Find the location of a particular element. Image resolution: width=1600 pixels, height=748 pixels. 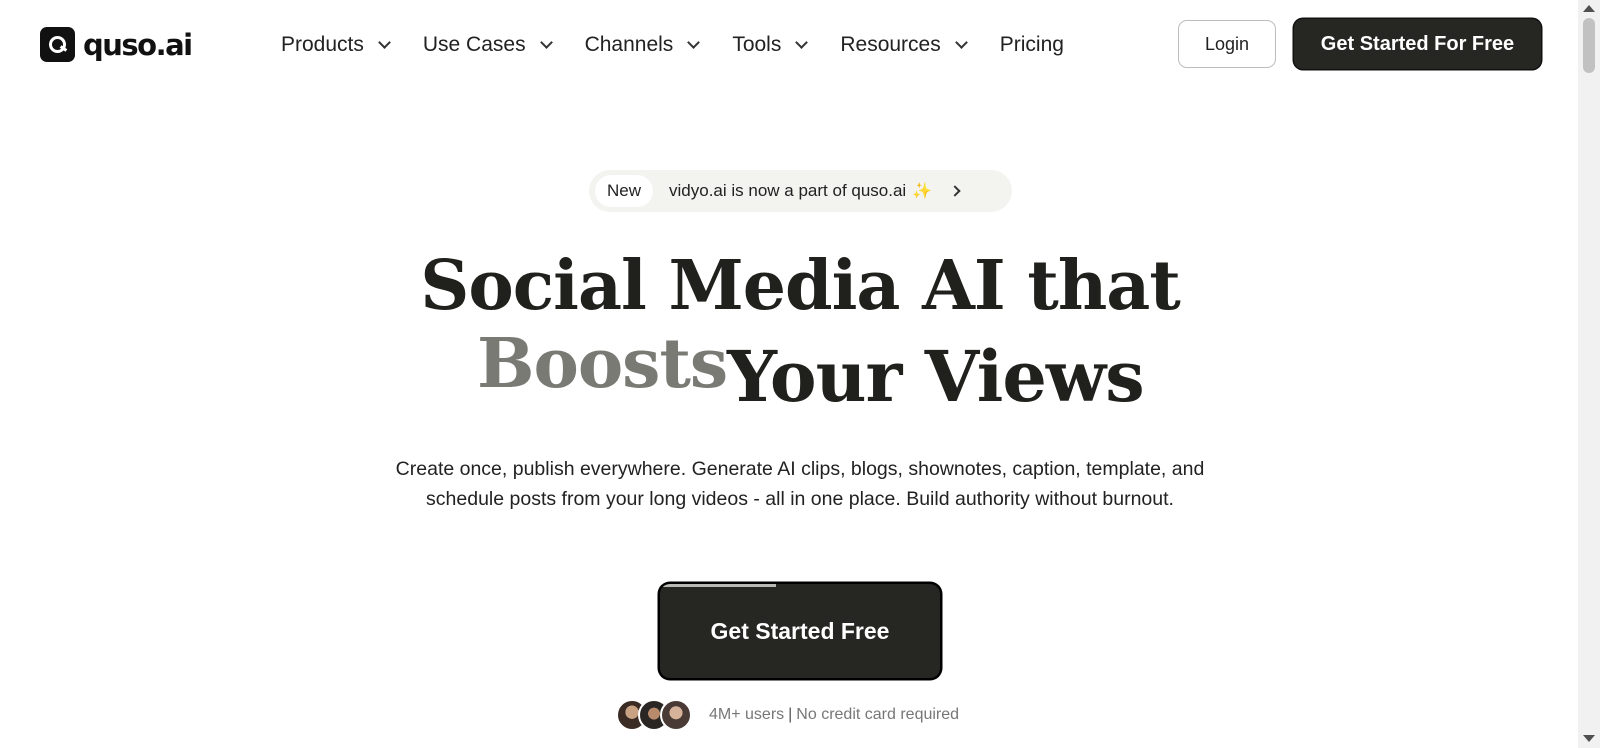

nav-label: Products is located at coordinates (322, 44).